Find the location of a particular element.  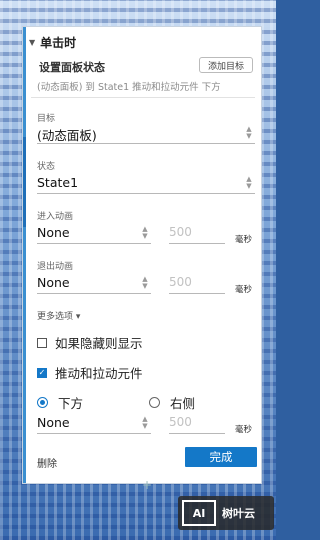

event-header: ▼ 单击时 is located at coordinates (52, 42).